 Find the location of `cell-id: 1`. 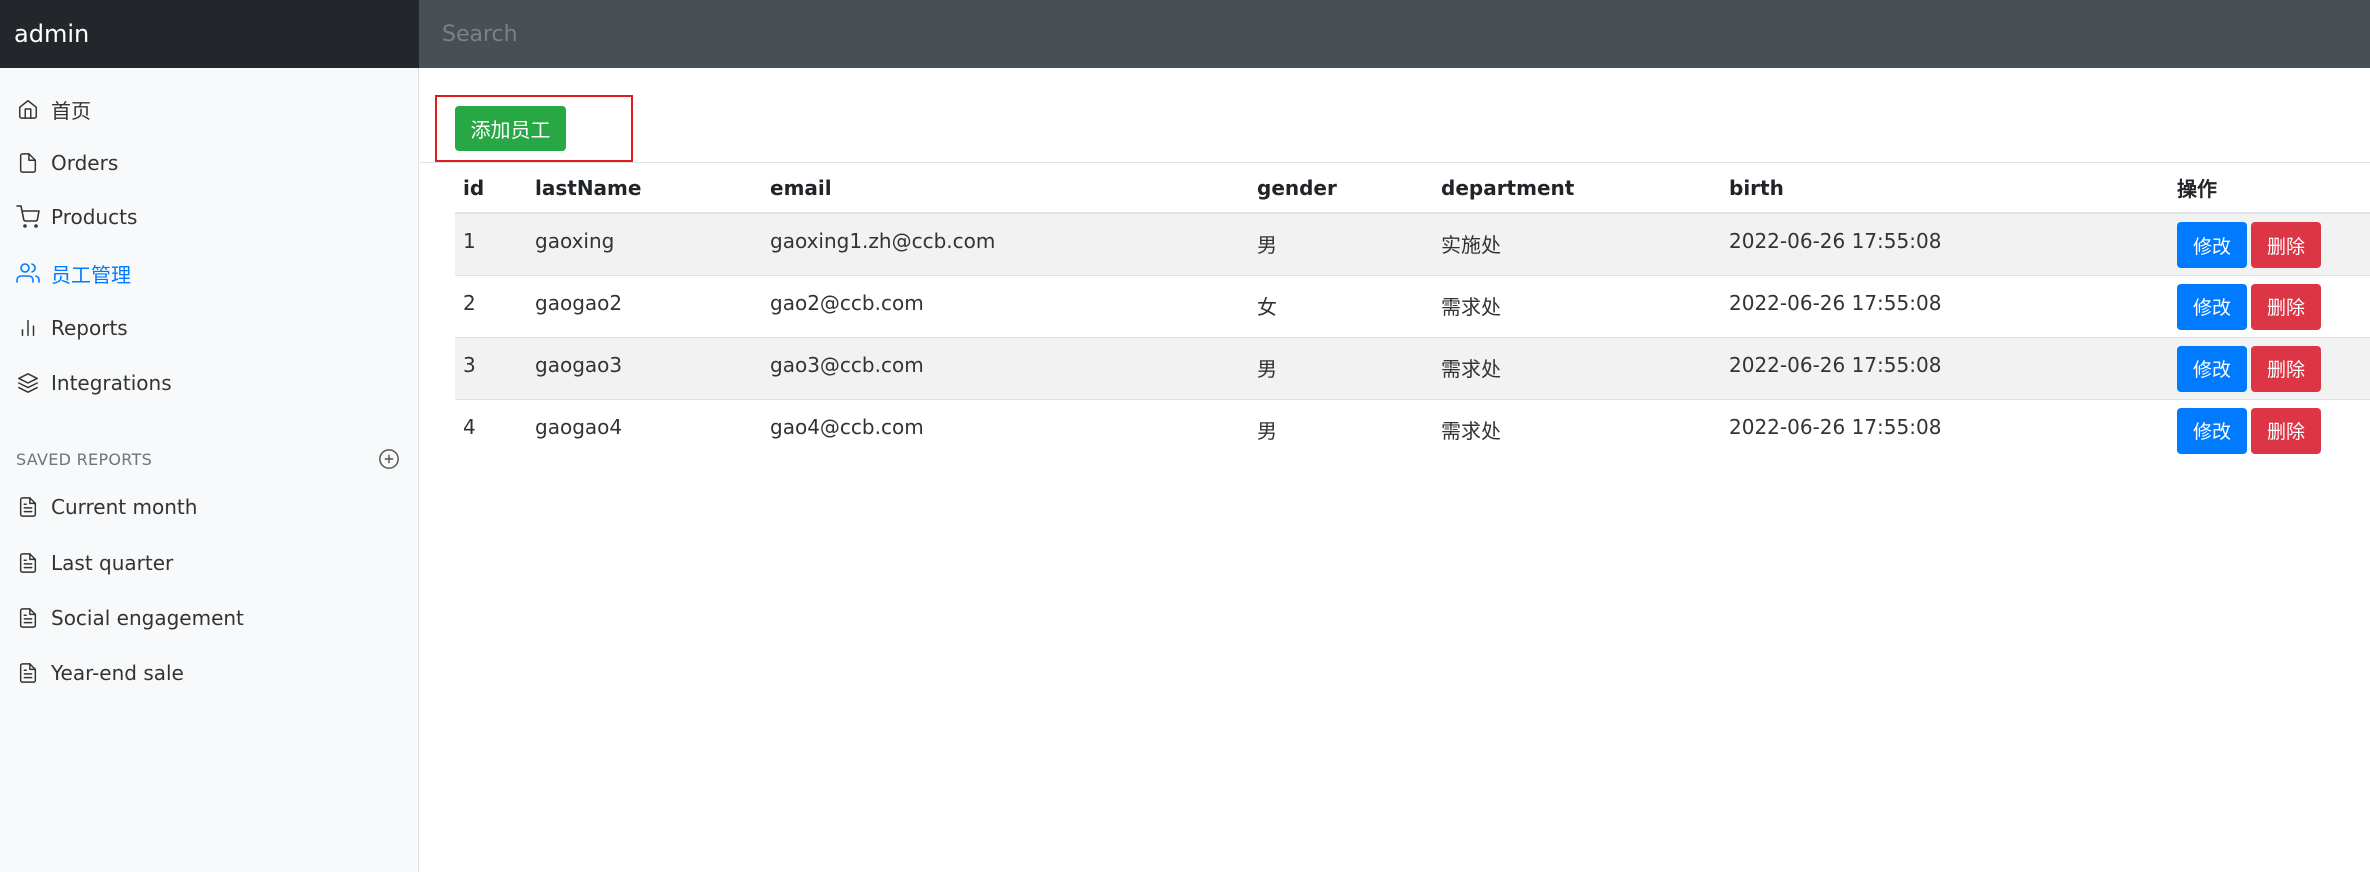

cell-id: 1 is located at coordinates (491, 243).